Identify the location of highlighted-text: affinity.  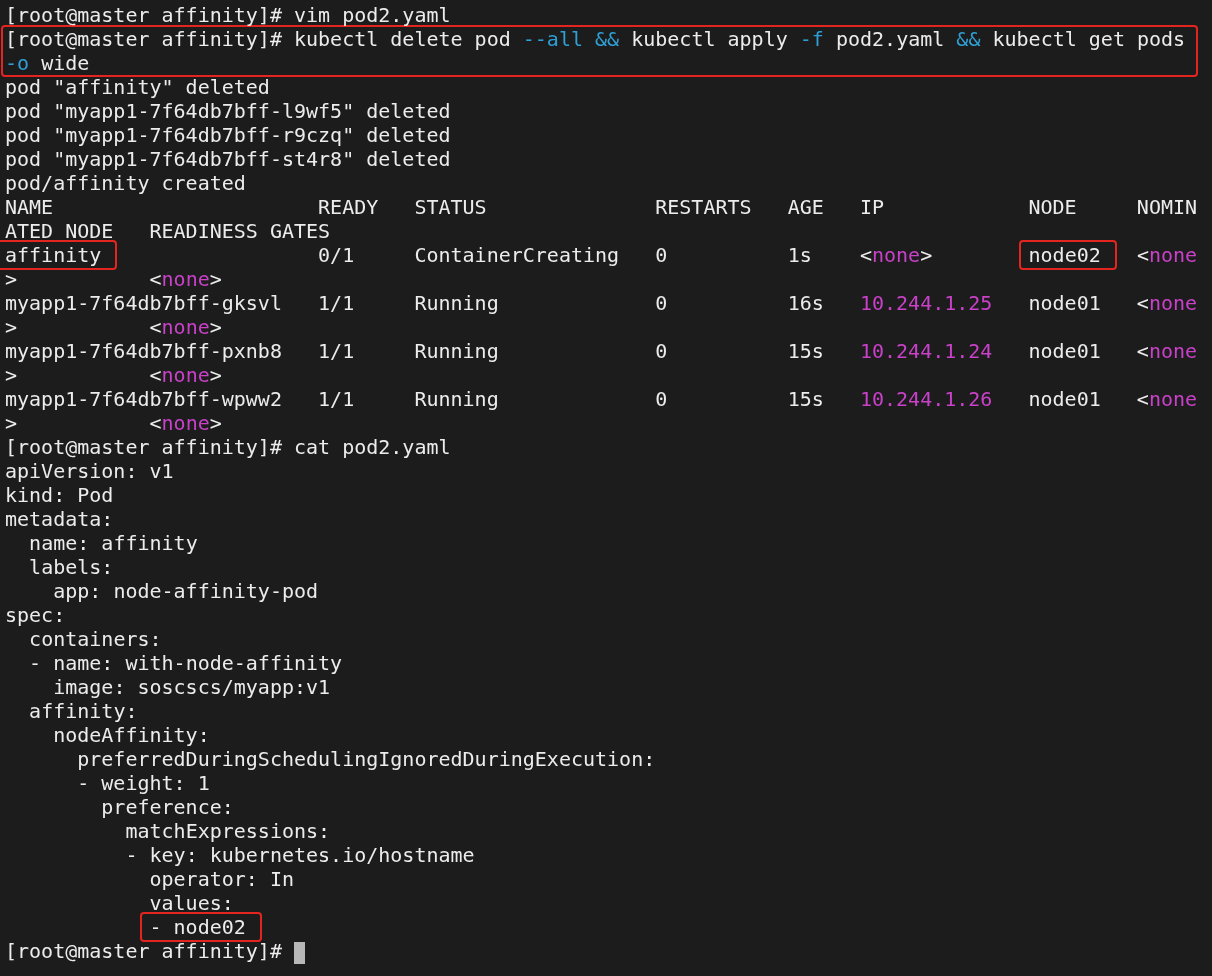
(59, 255).